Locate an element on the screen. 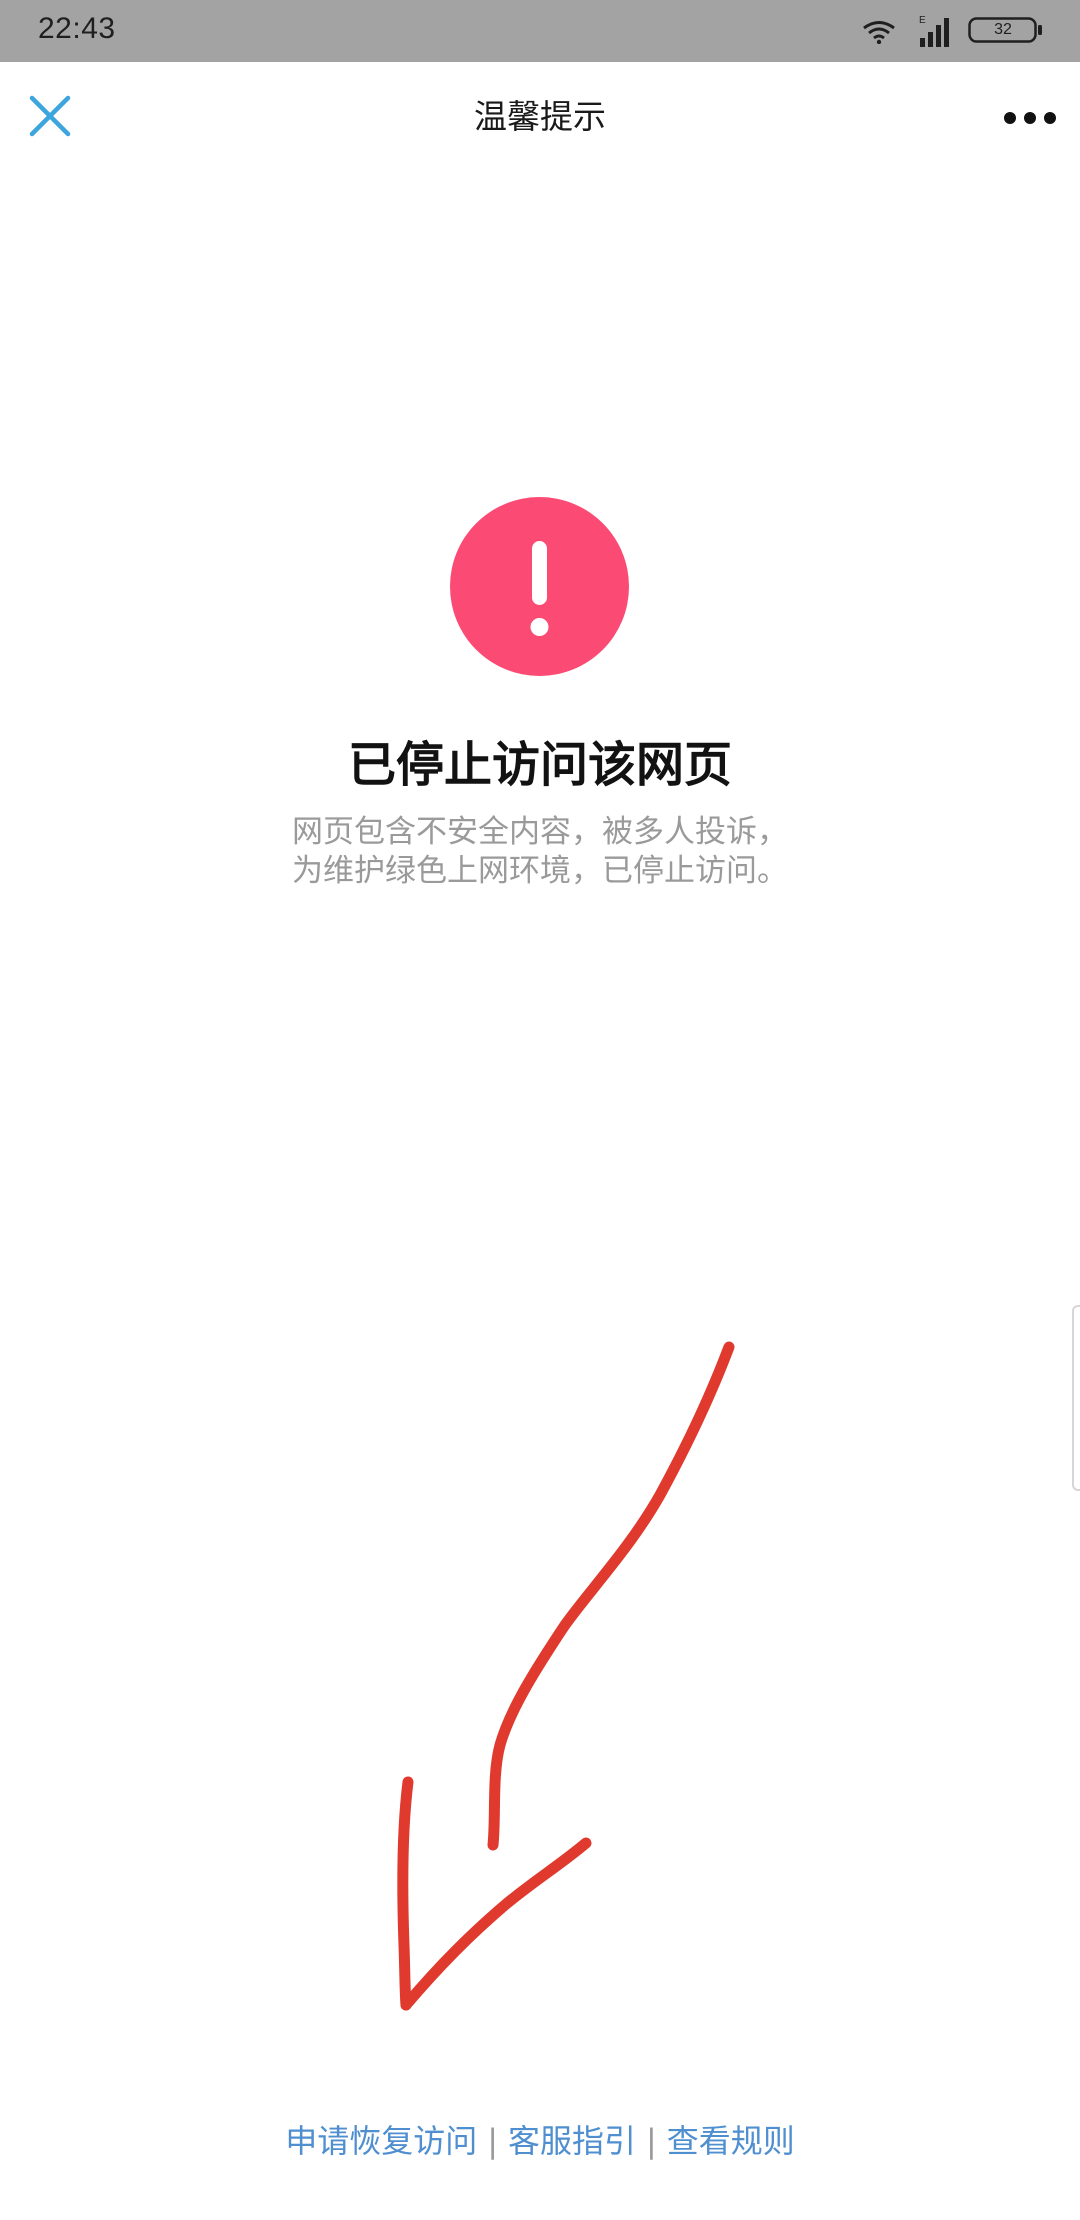  warning-description: 网页包含不安全内容，被多人投诉， 为维护绿色上网环境，已停止访问。 is located at coordinates (540, 852).